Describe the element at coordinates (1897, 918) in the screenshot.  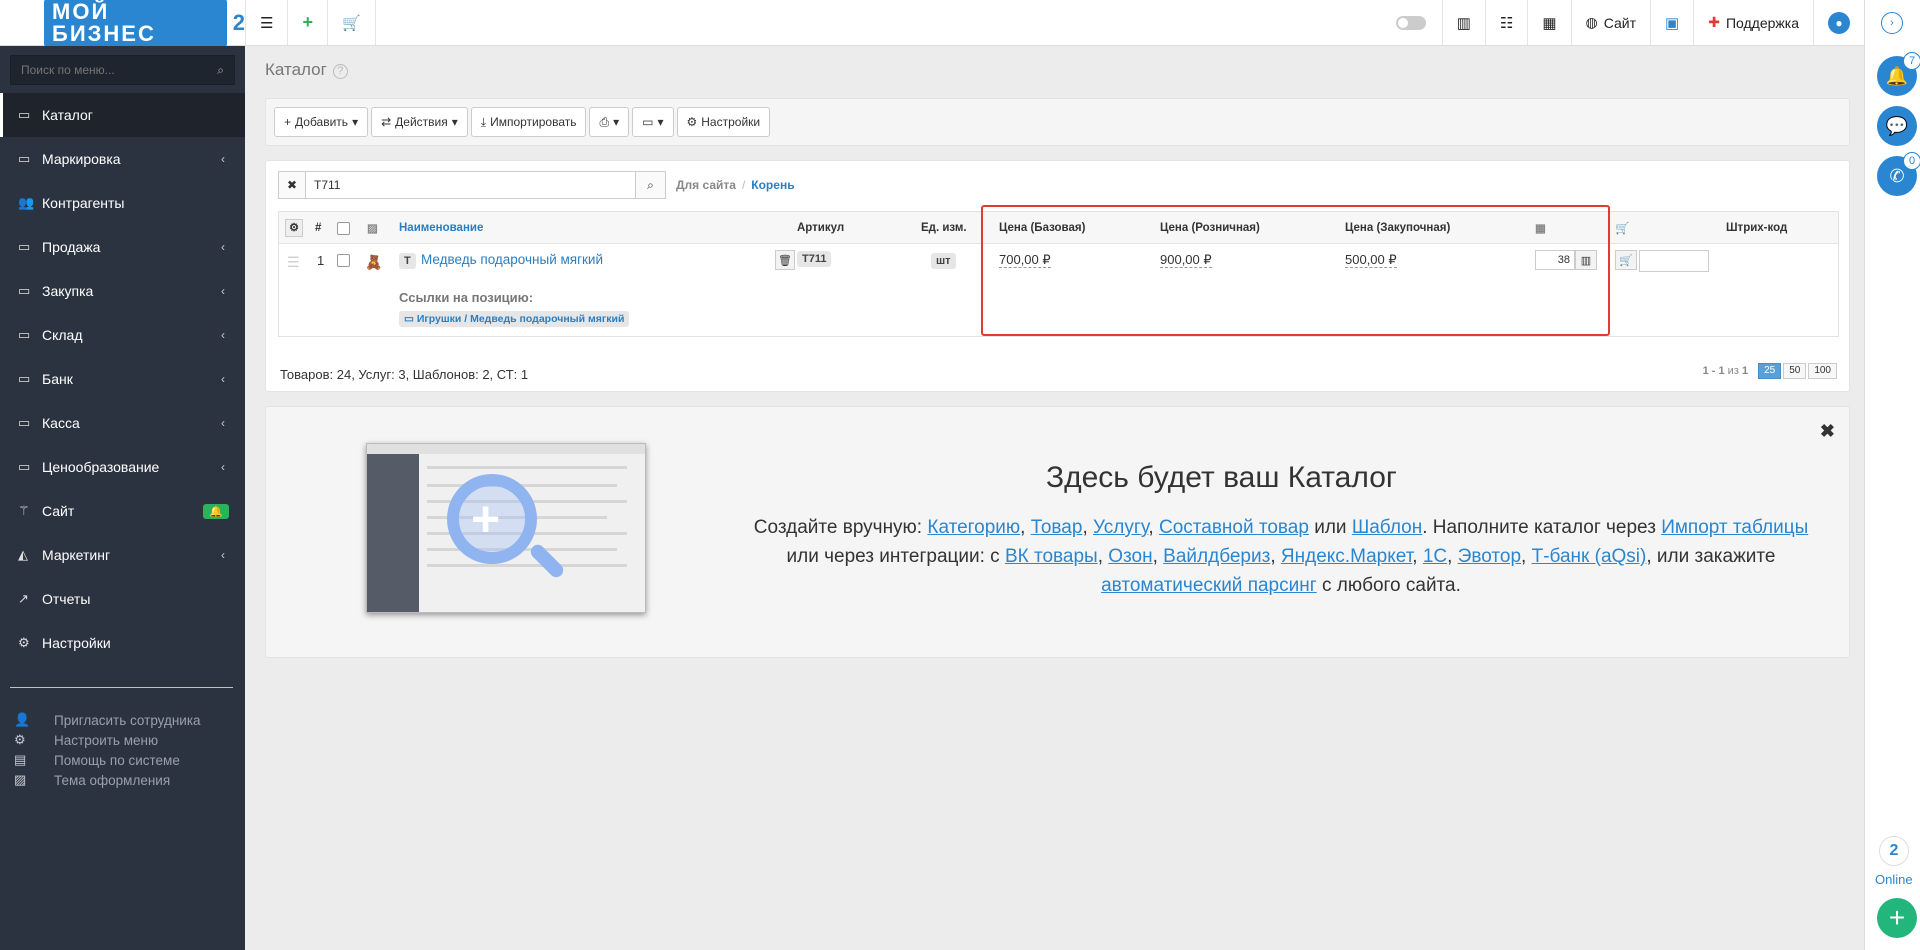
I see `add-circle-button: +` at that location.